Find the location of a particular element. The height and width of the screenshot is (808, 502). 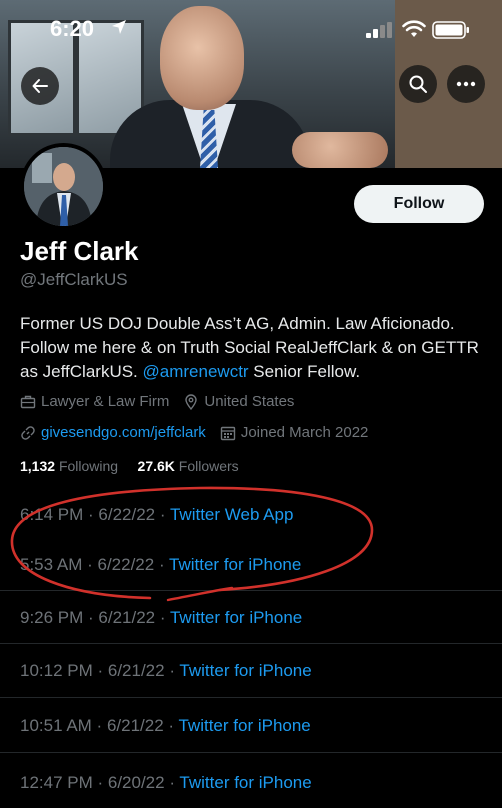

profile-handle: @JeffClarkUS is located at coordinates (74, 279).